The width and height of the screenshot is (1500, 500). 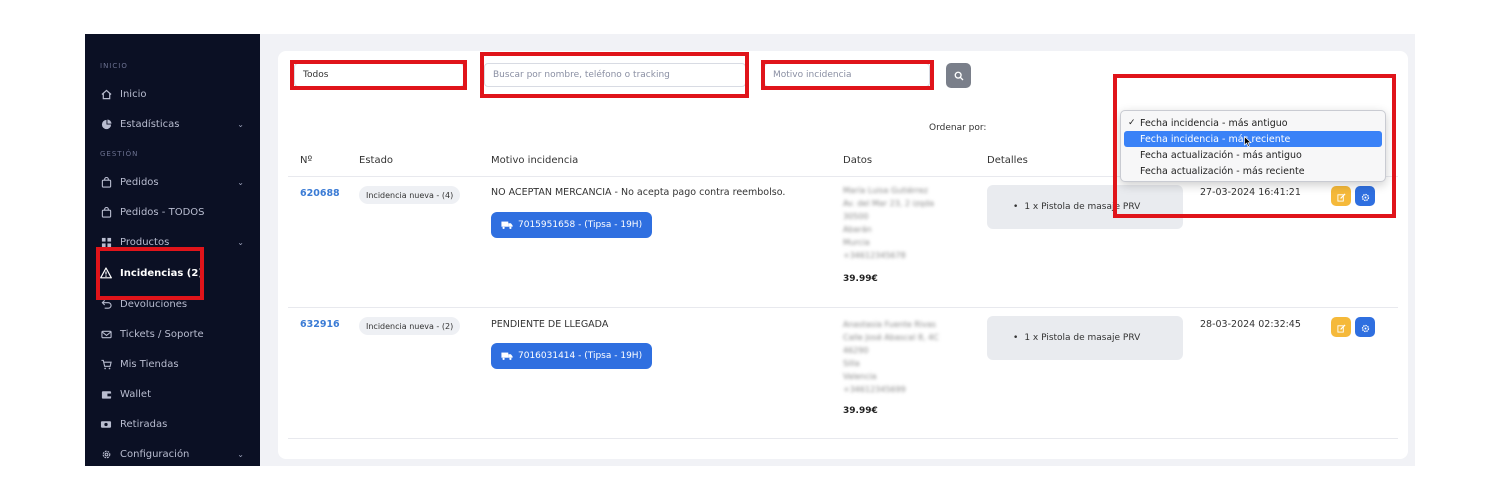 I want to click on sidebar-section-gestion: GESTIÓN, so click(x=119, y=154).